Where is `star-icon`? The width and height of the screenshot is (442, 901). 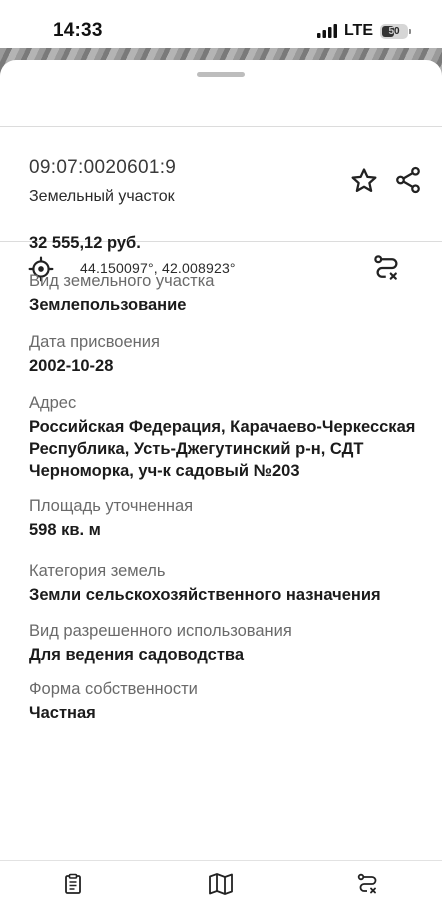
star-icon is located at coordinates (364, 180).